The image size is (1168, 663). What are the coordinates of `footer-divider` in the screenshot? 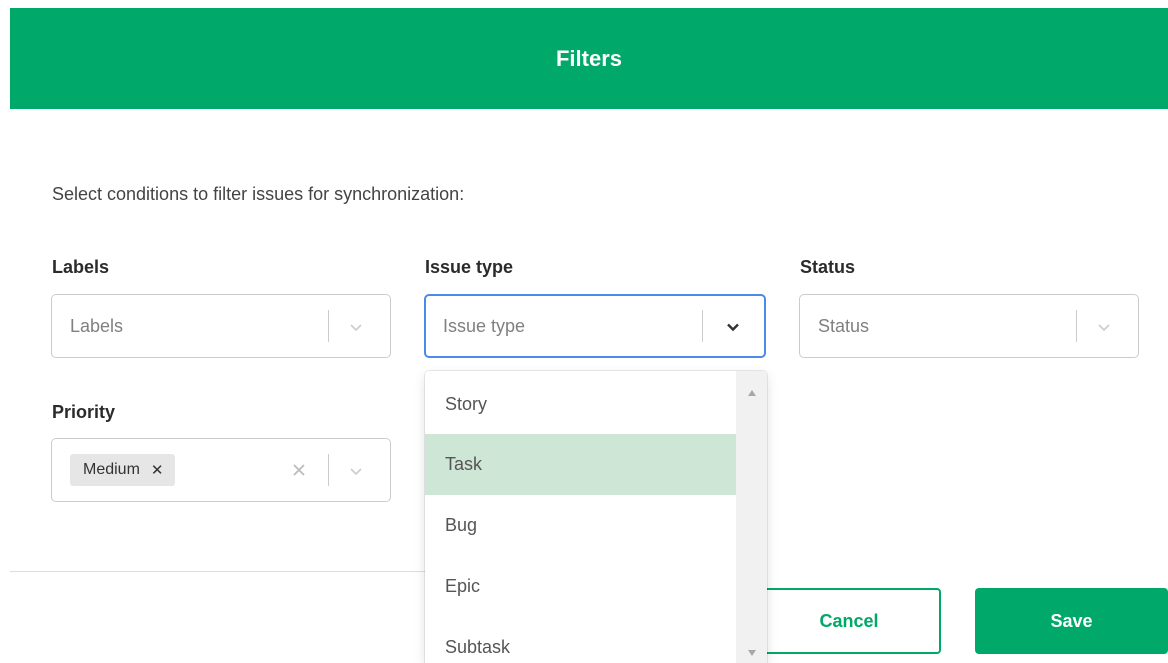 It's located at (218, 571).